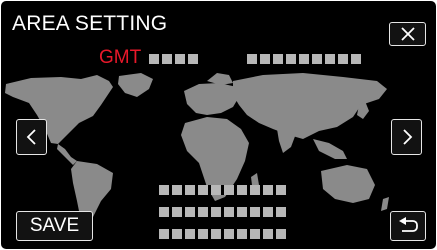 The width and height of the screenshot is (437, 250). I want to click on page-title: AREA SETTING, so click(90, 23).